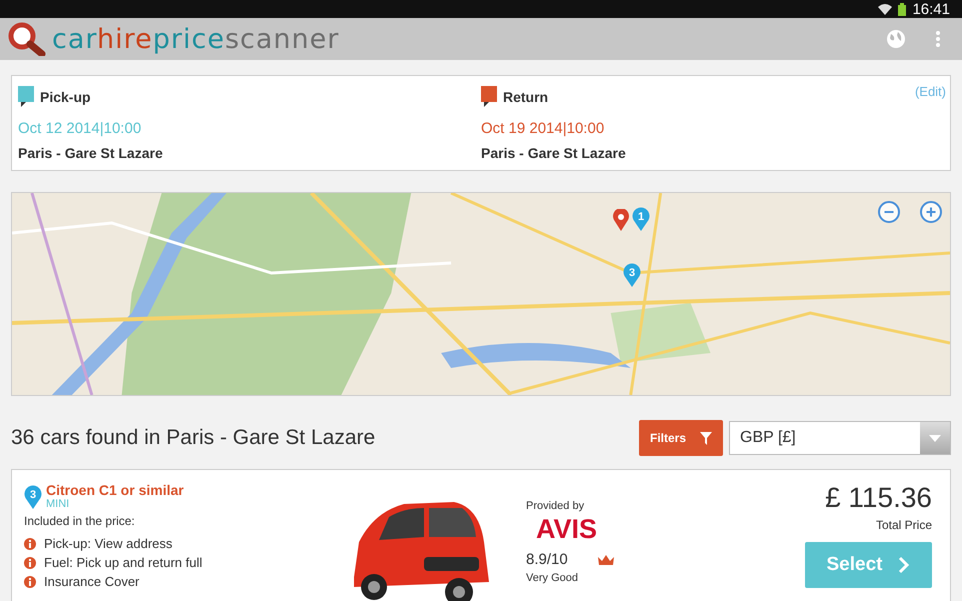 The height and width of the screenshot is (601, 962). I want to click on provided-by-label: Provided by, so click(556, 506).